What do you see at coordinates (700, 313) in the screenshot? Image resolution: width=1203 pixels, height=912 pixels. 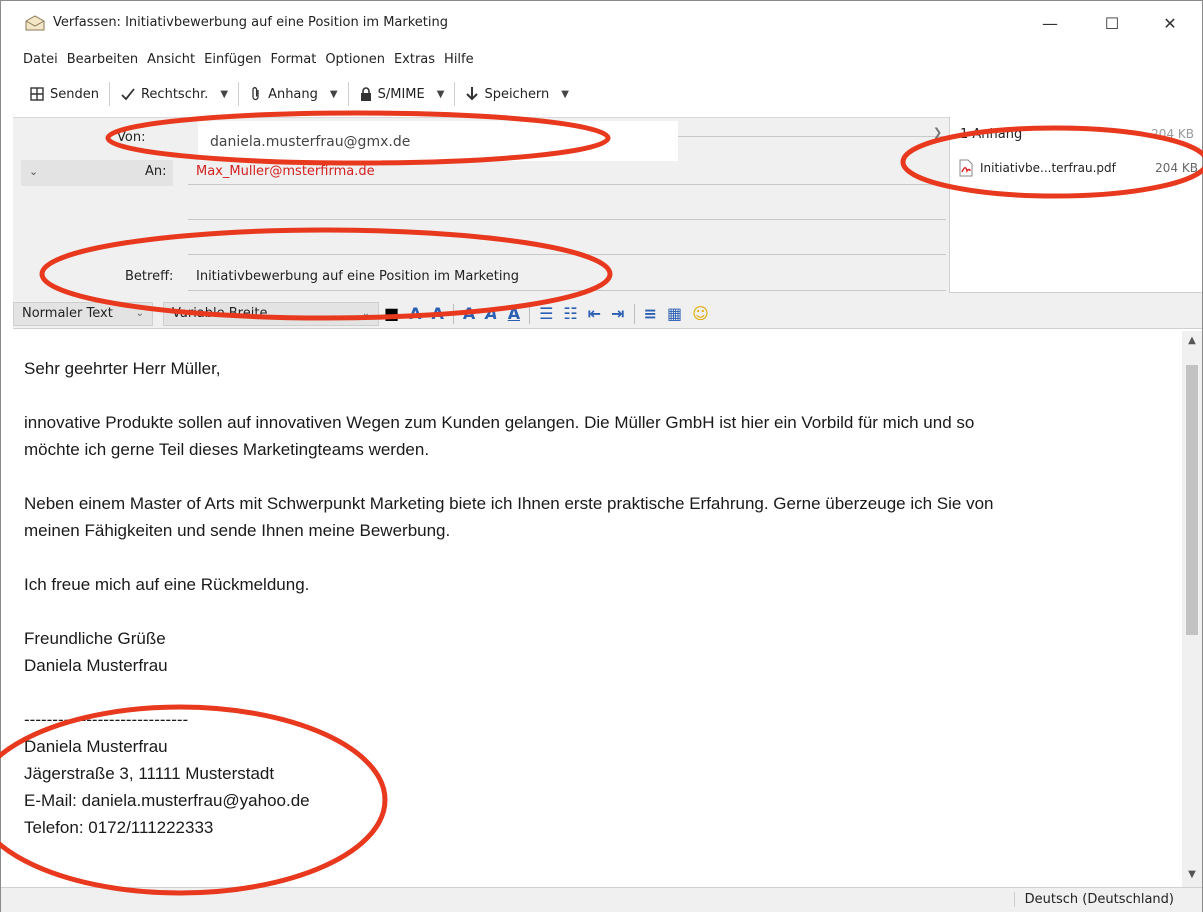 I see `smiley-icon: ☺` at bounding box center [700, 313].